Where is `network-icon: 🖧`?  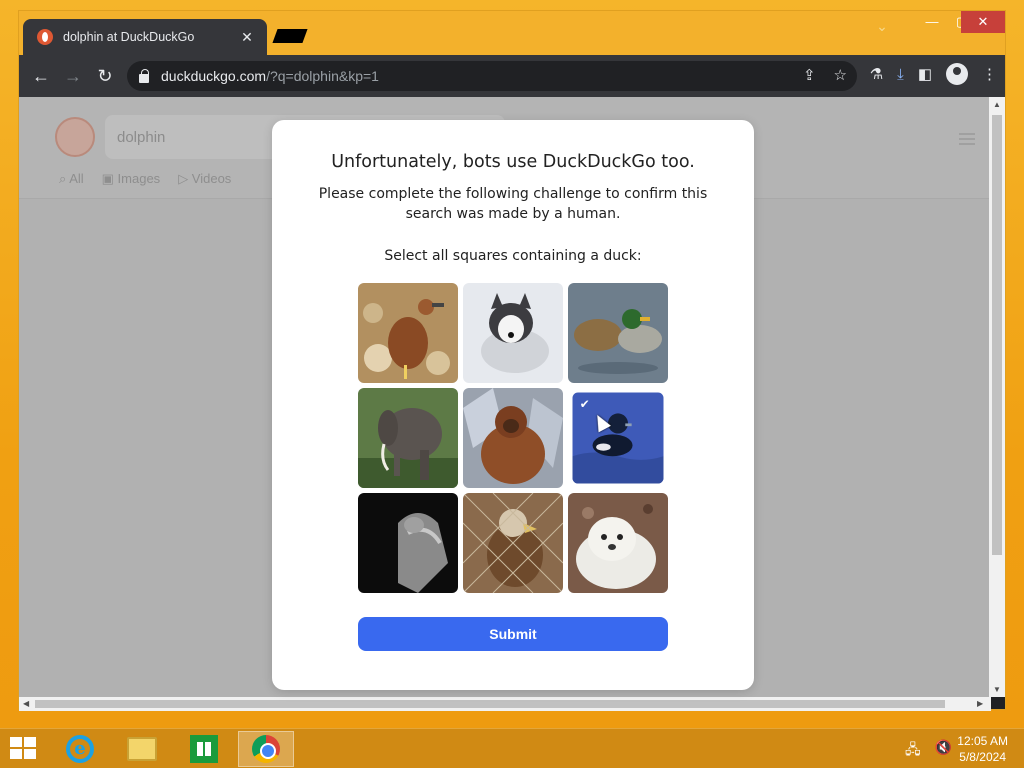
network-icon: 🖧 is located at coordinates (913, 751).